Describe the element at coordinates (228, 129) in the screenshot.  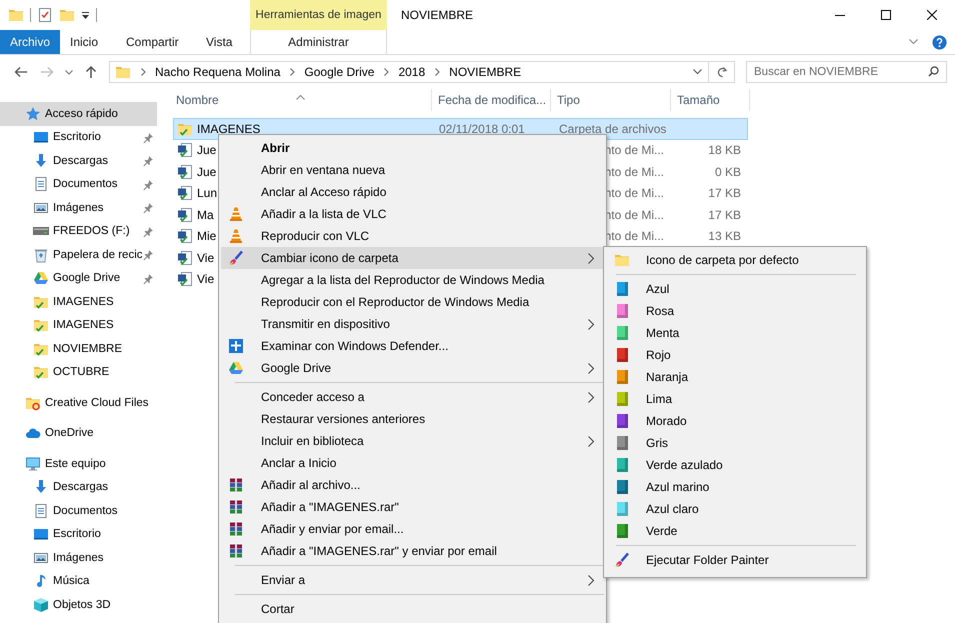
I see `file-name: IMAGENES` at that location.